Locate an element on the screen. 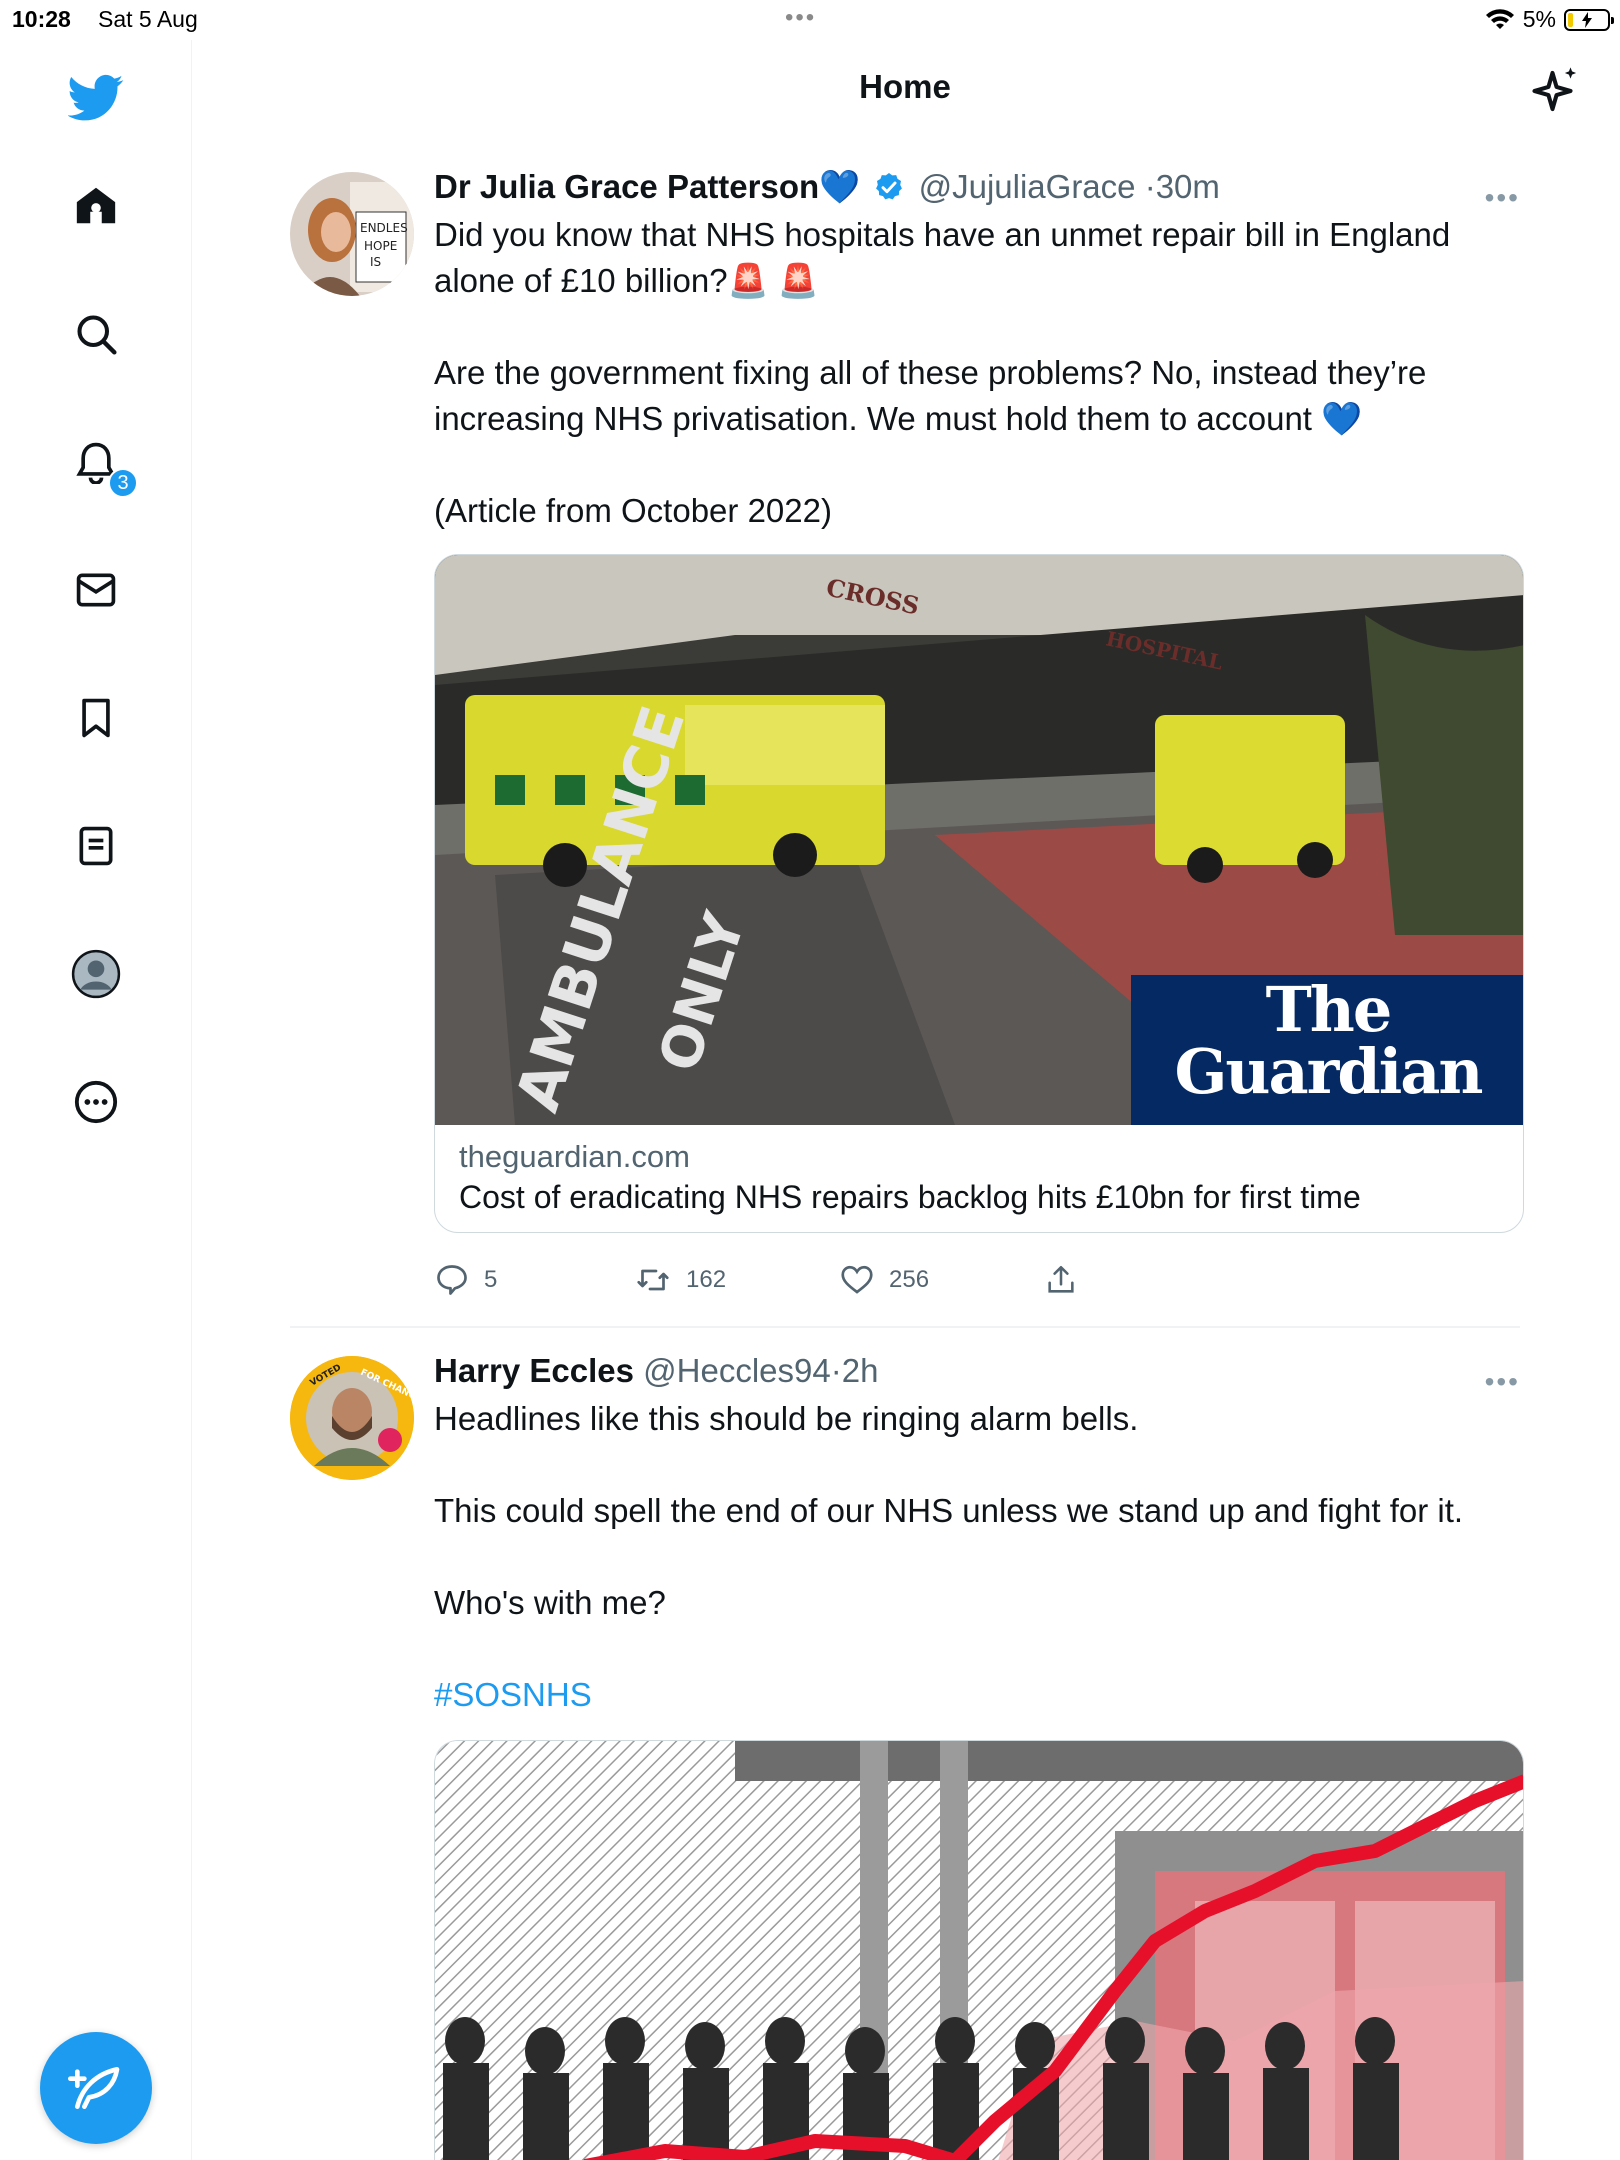  share-button is located at coordinates (1061, 1280).